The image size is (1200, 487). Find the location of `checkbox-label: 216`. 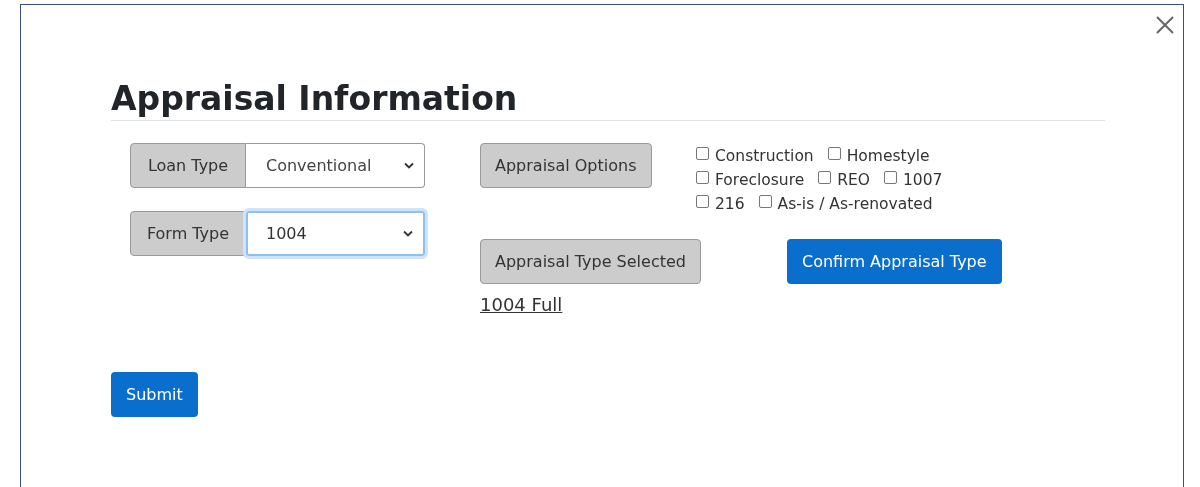

checkbox-label: 216 is located at coordinates (730, 204).